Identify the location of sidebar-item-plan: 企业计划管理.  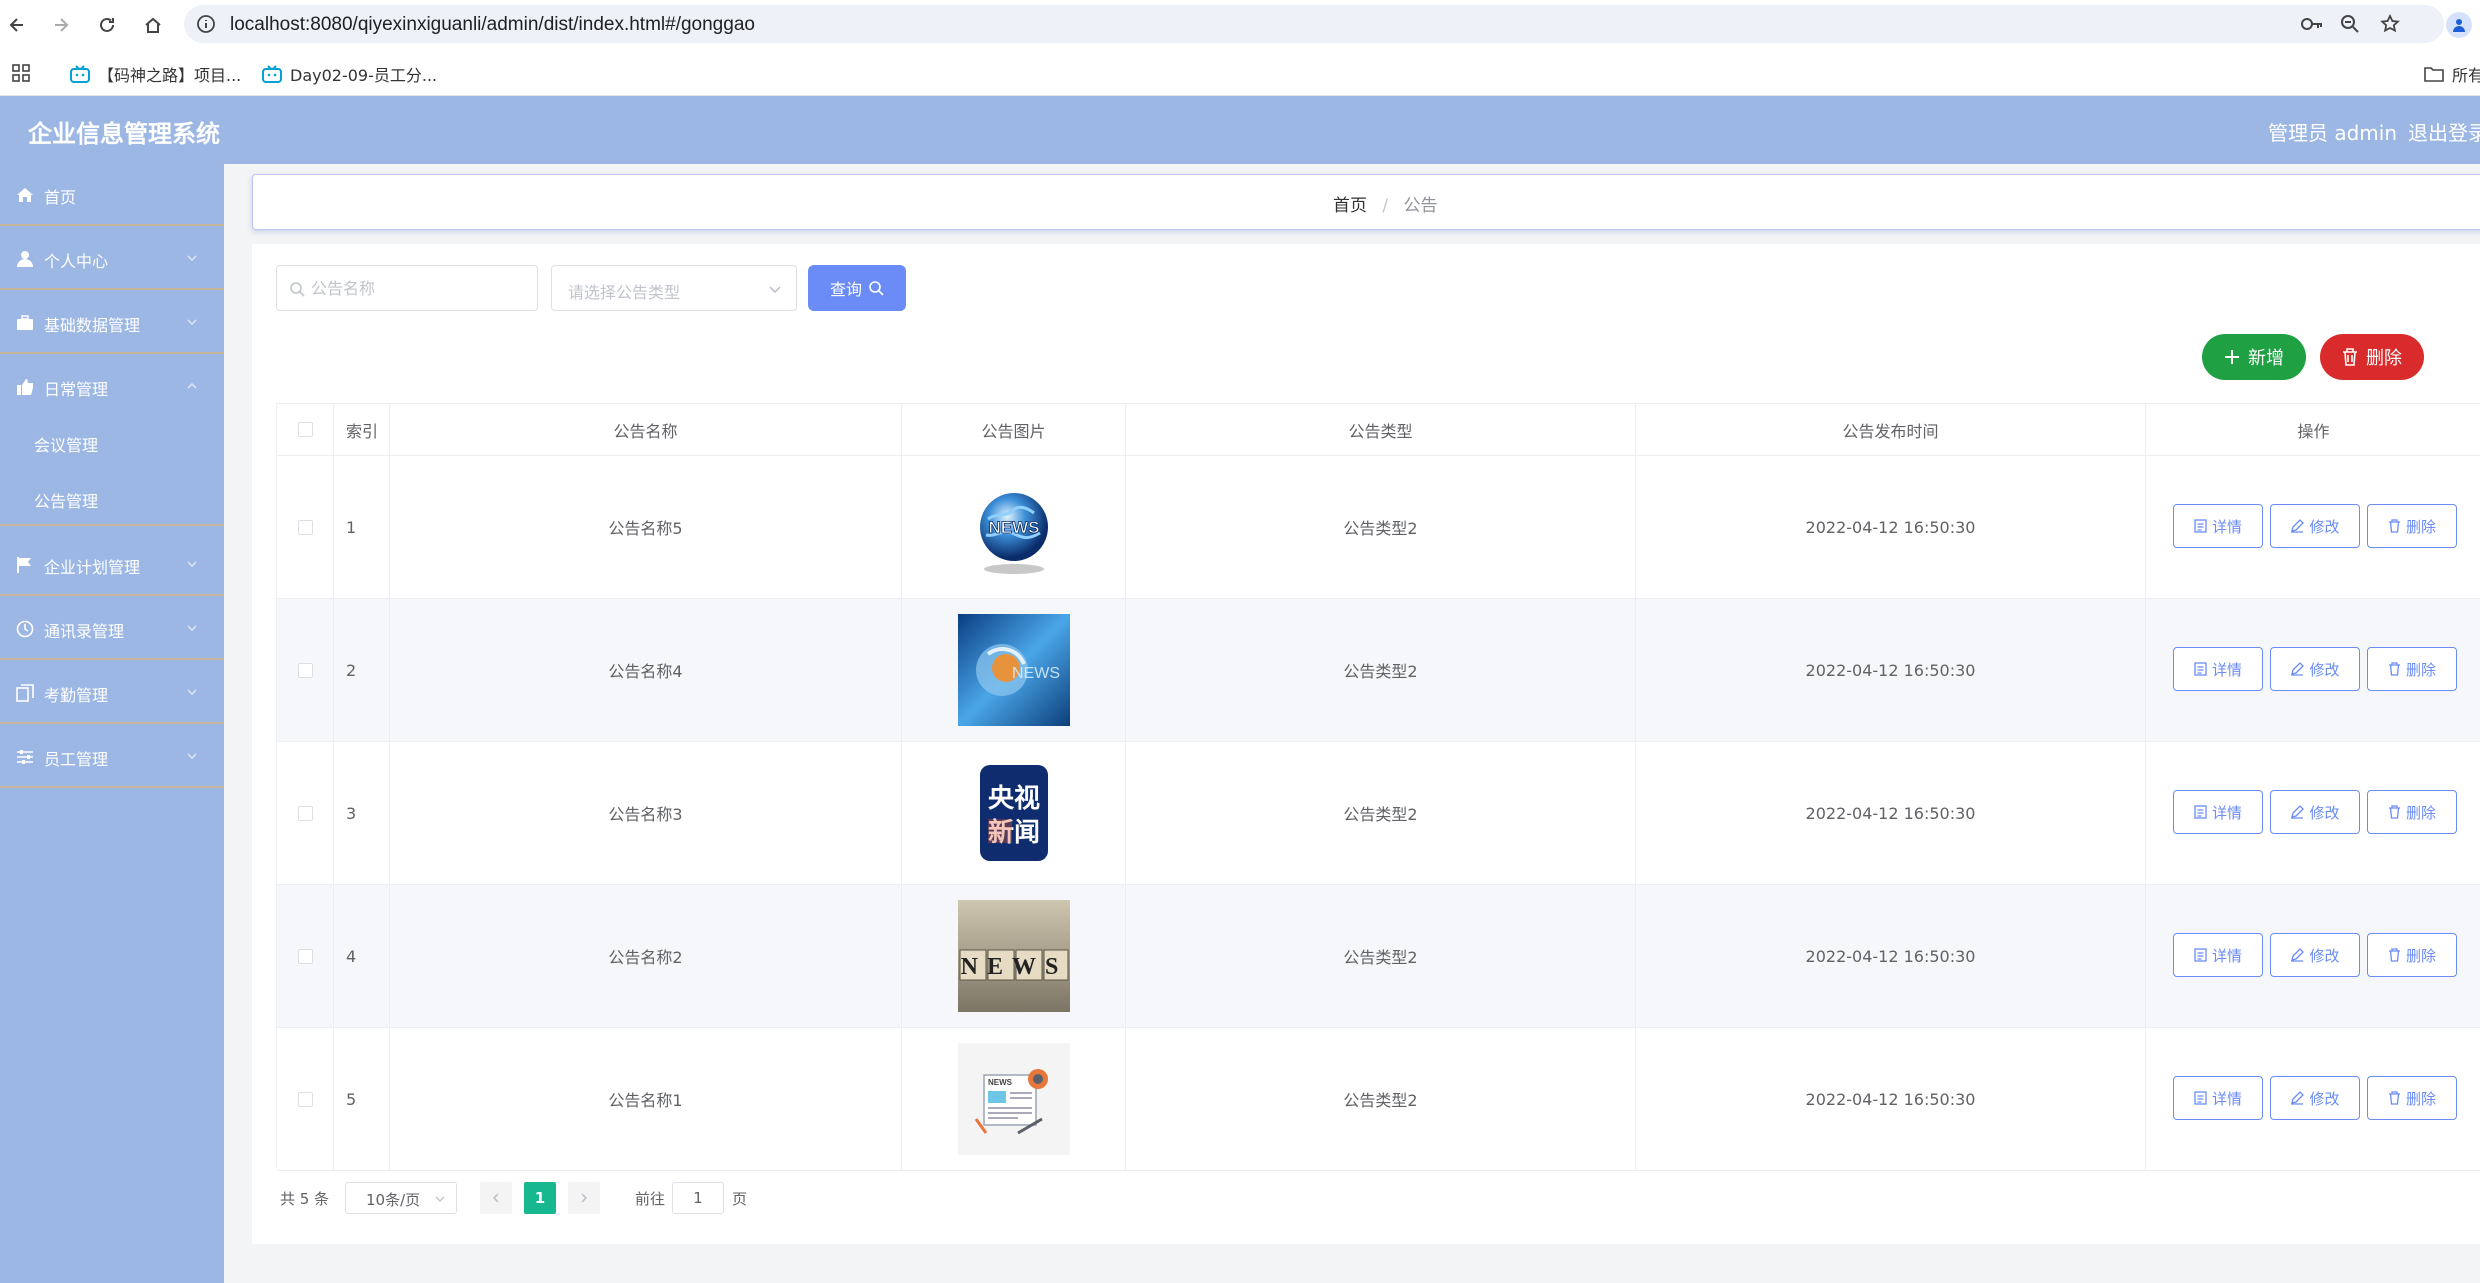
(112, 565).